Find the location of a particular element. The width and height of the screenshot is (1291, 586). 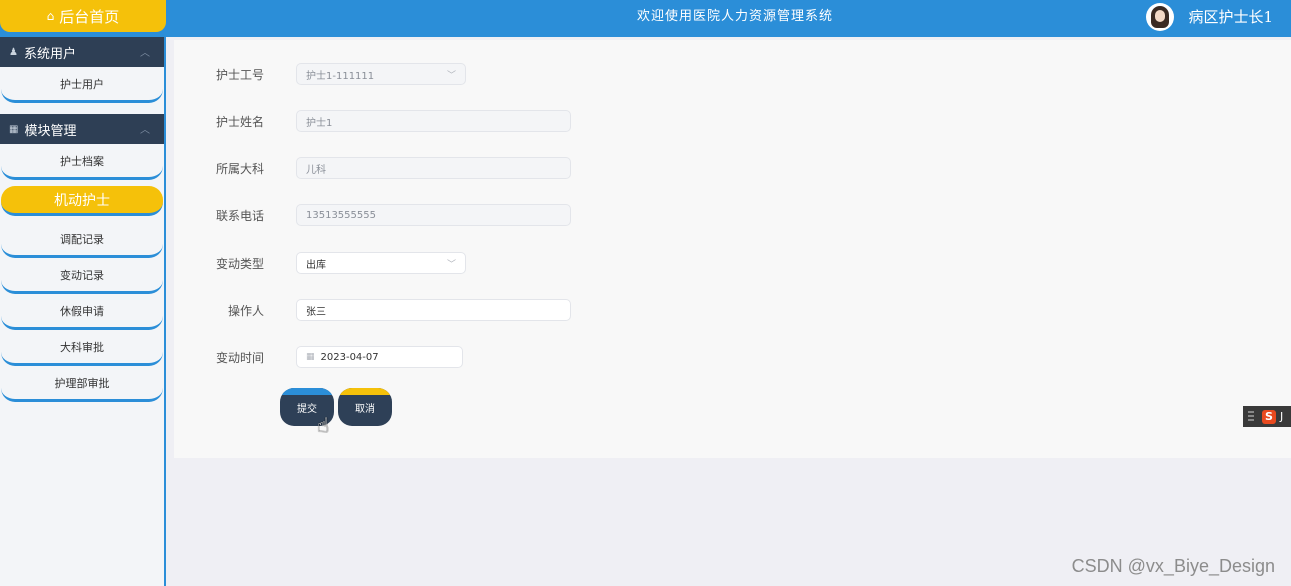

grid-icon: ▦ is located at coordinates (14, 129).